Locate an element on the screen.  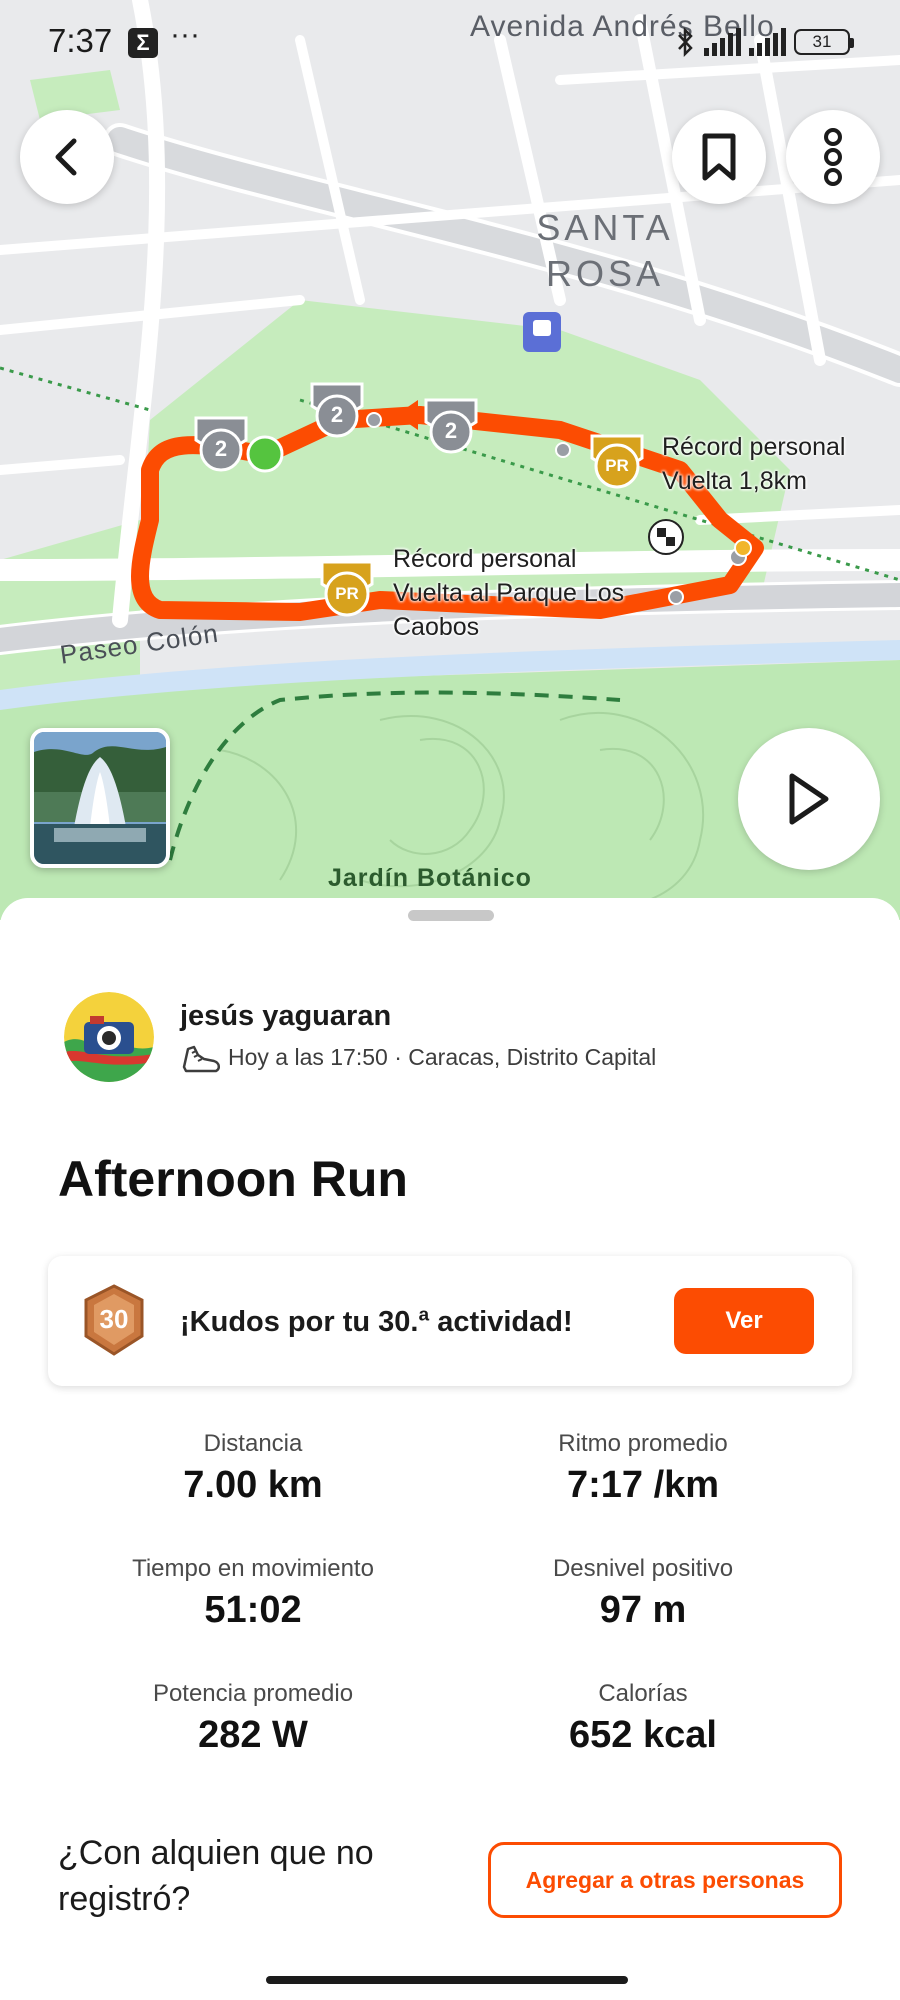
home-indicator is located at coordinates (447, 1980).